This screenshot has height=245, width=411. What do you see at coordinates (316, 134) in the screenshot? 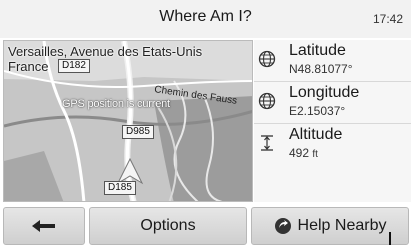
I see `altitude-label: Altitude` at bounding box center [316, 134].